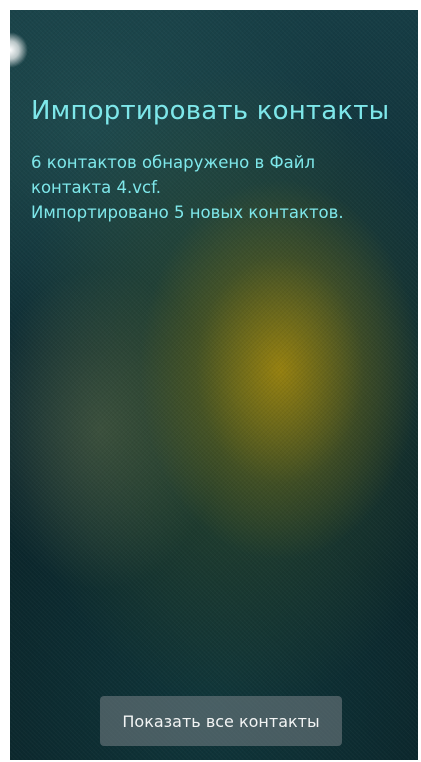 The height and width of the screenshot is (762, 421). Describe the element at coordinates (173, 162) in the screenshot. I see `message-line: 6 контактов обнаружено в Файл` at that location.